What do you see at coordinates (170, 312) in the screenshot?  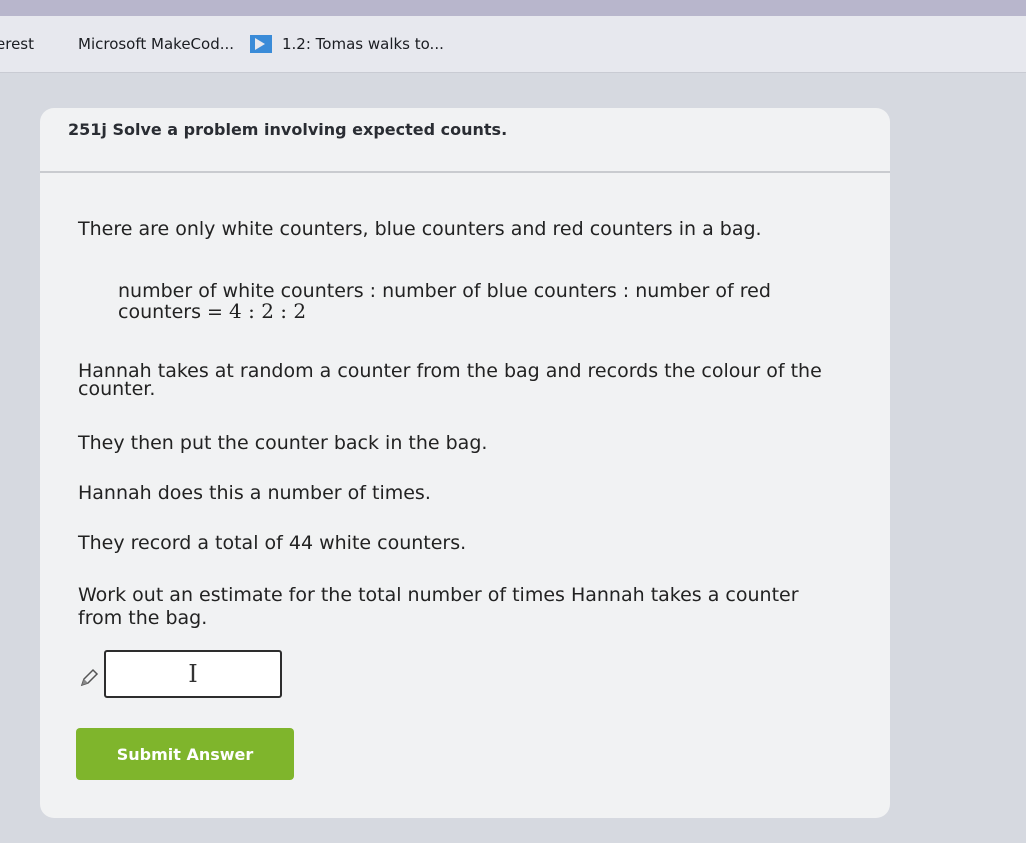 I see `ratio-label: counters =` at bounding box center [170, 312].